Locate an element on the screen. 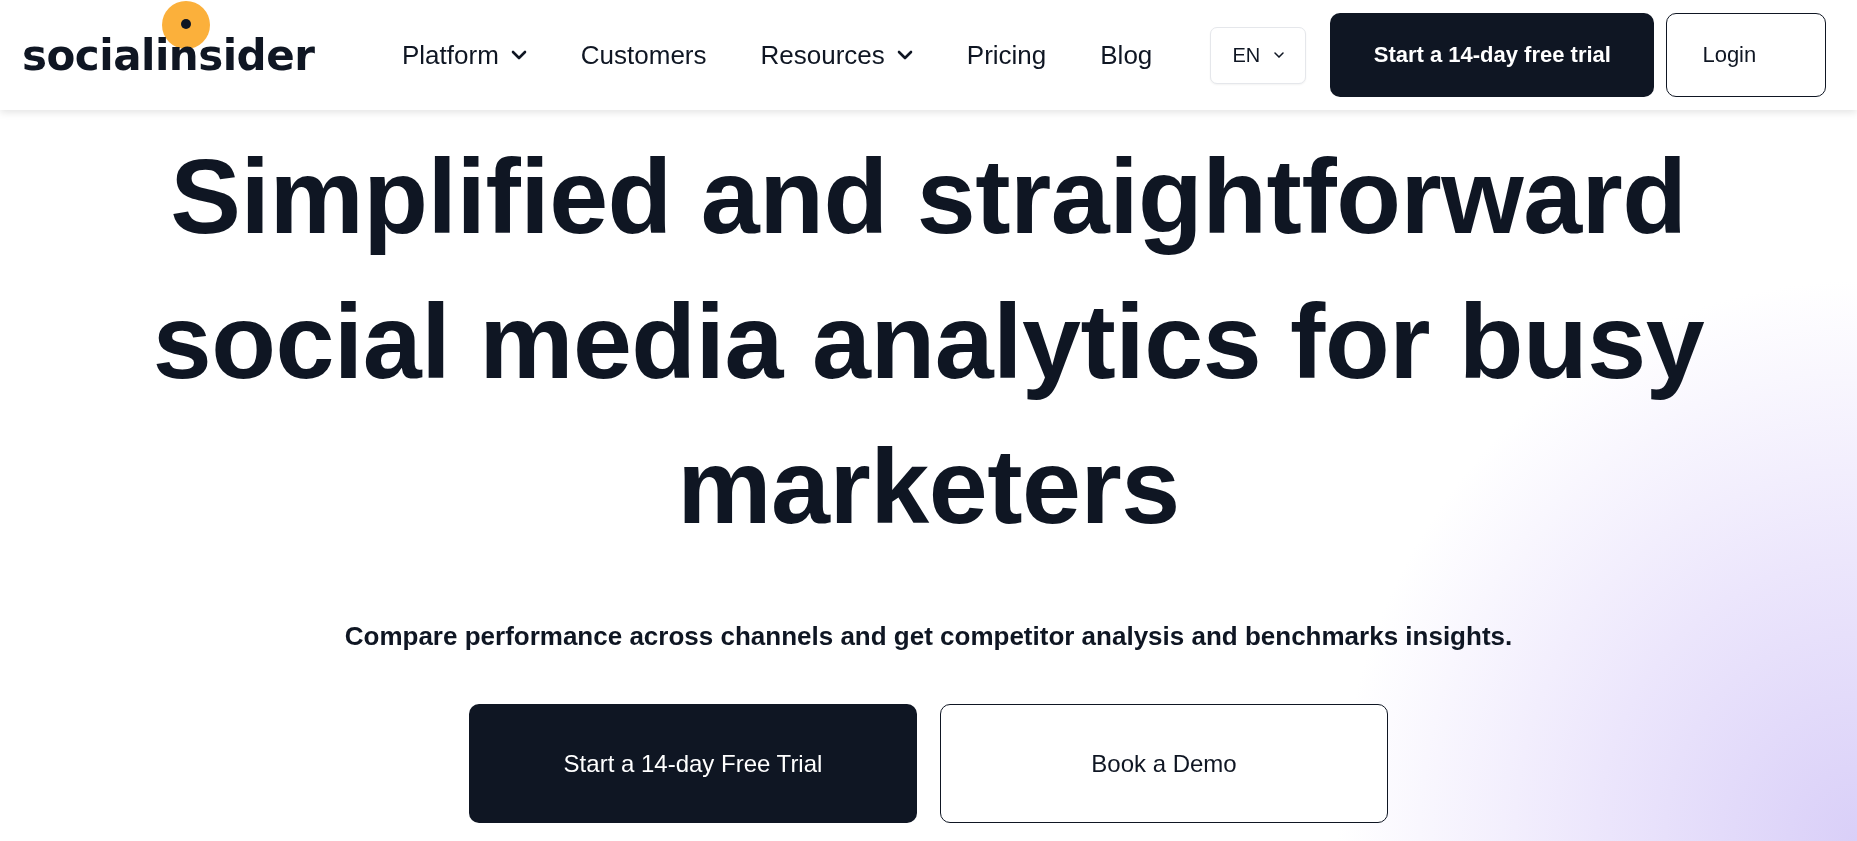 The height and width of the screenshot is (841, 1857). subtitle: Compare performance across channels and get competitor analysis and benchmarks insights. is located at coordinates (928, 636).